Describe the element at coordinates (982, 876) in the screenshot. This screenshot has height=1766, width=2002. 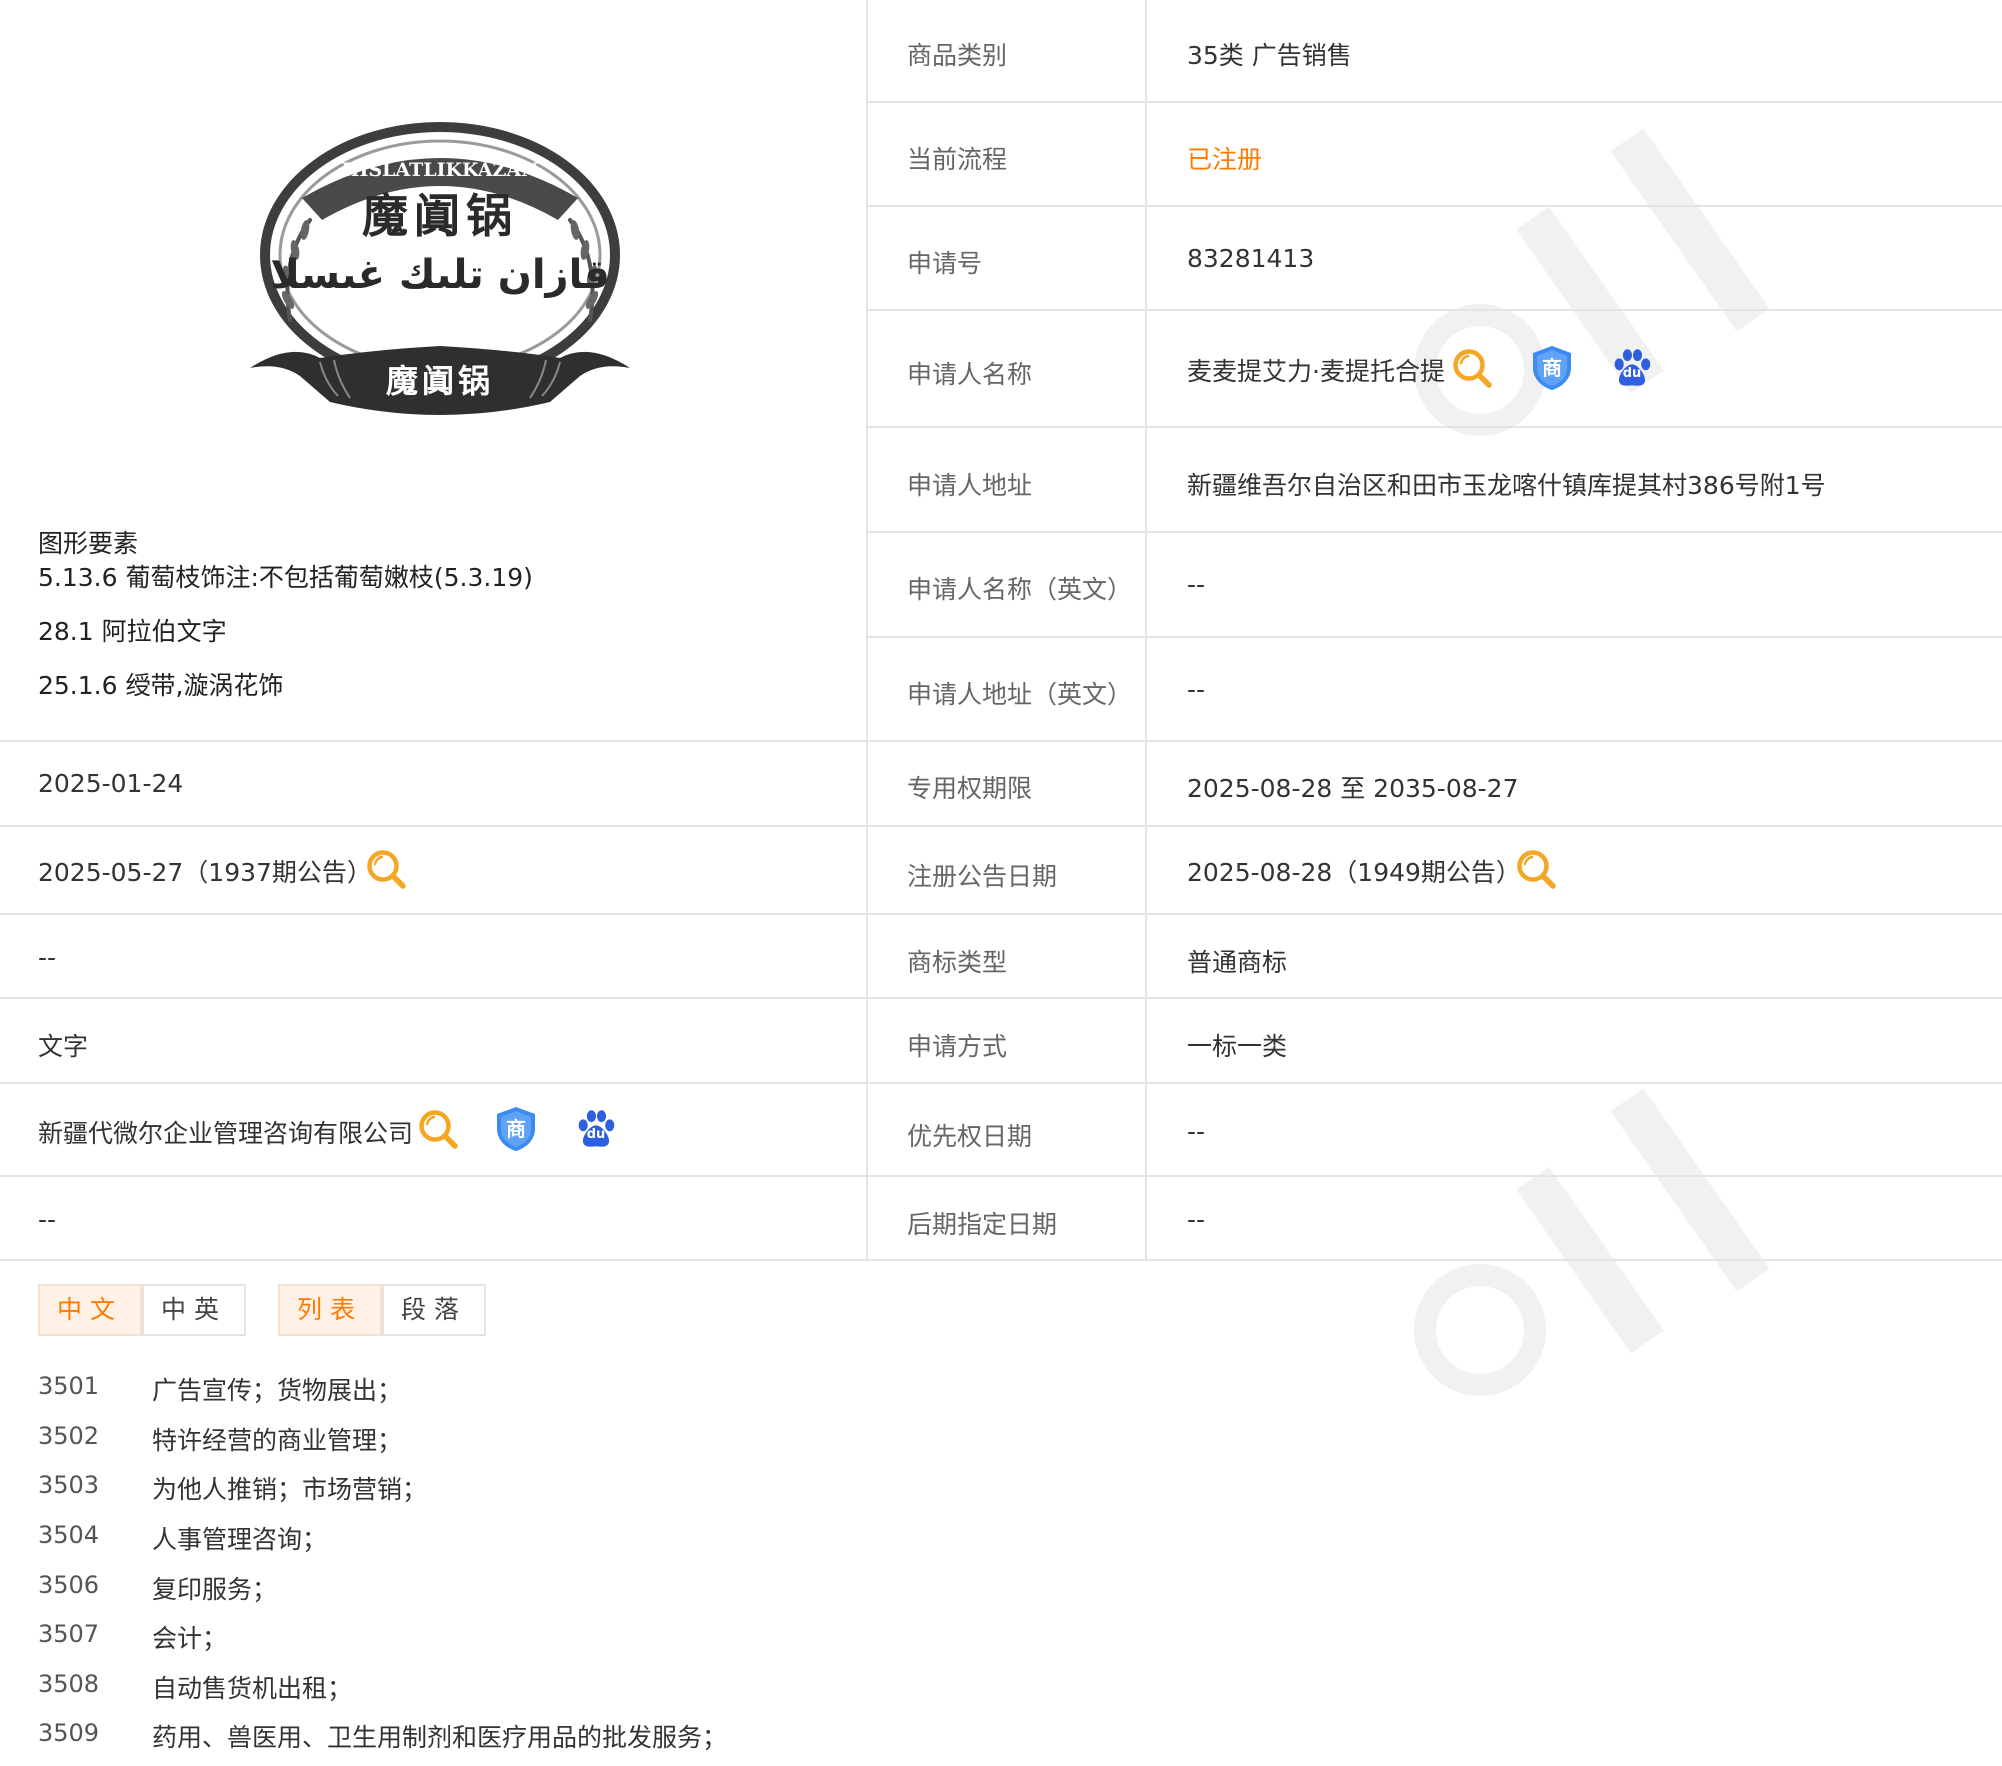
I see `registration-pub-label: 注册公告日期` at that location.